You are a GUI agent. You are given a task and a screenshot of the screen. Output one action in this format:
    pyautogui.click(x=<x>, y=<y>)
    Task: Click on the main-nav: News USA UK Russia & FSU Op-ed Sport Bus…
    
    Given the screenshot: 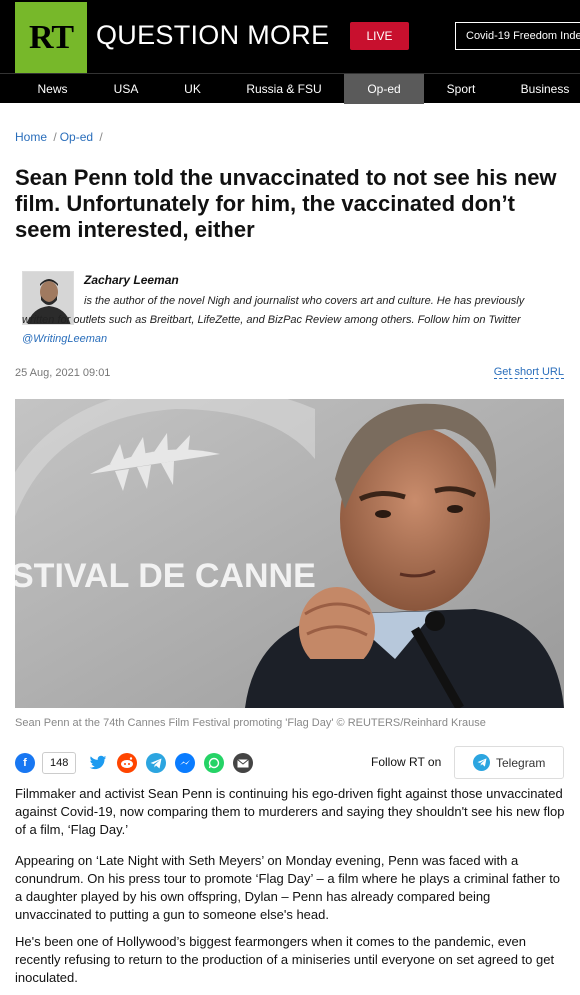 What is the action you would take?
    pyautogui.click(x=290, y=88)
    